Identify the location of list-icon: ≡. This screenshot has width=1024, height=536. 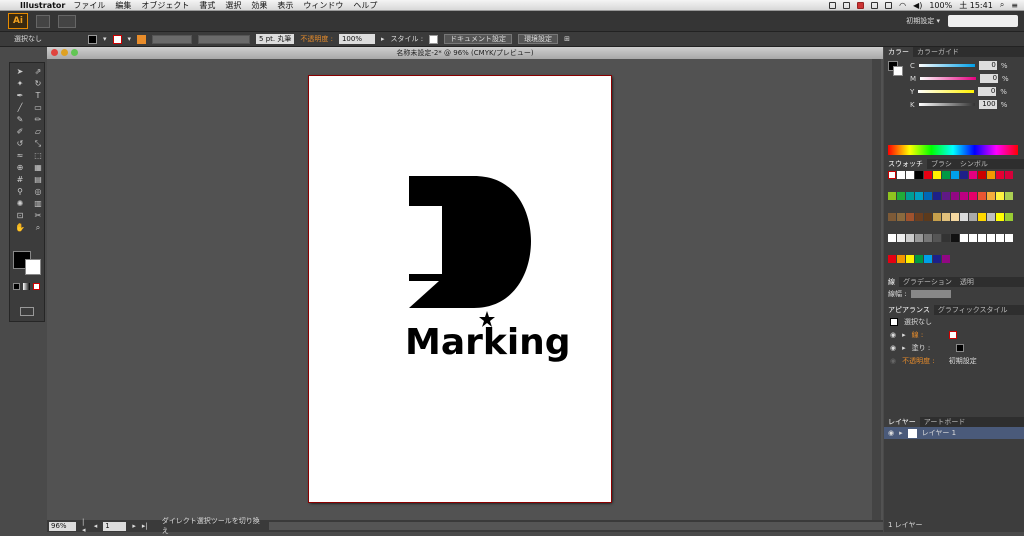
(1014, 5).